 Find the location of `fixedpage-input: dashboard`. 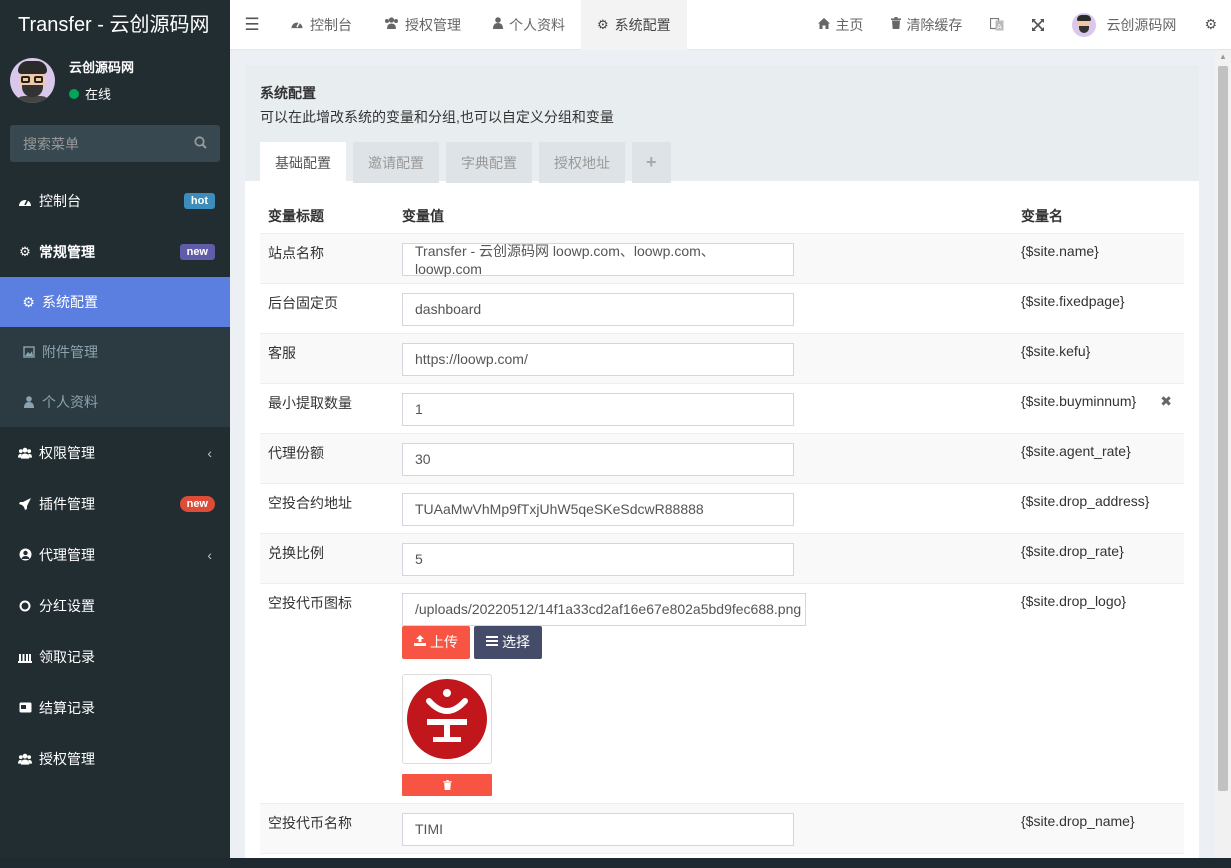

fixedpage-input: dashboard is located at coordinates (598, 309).